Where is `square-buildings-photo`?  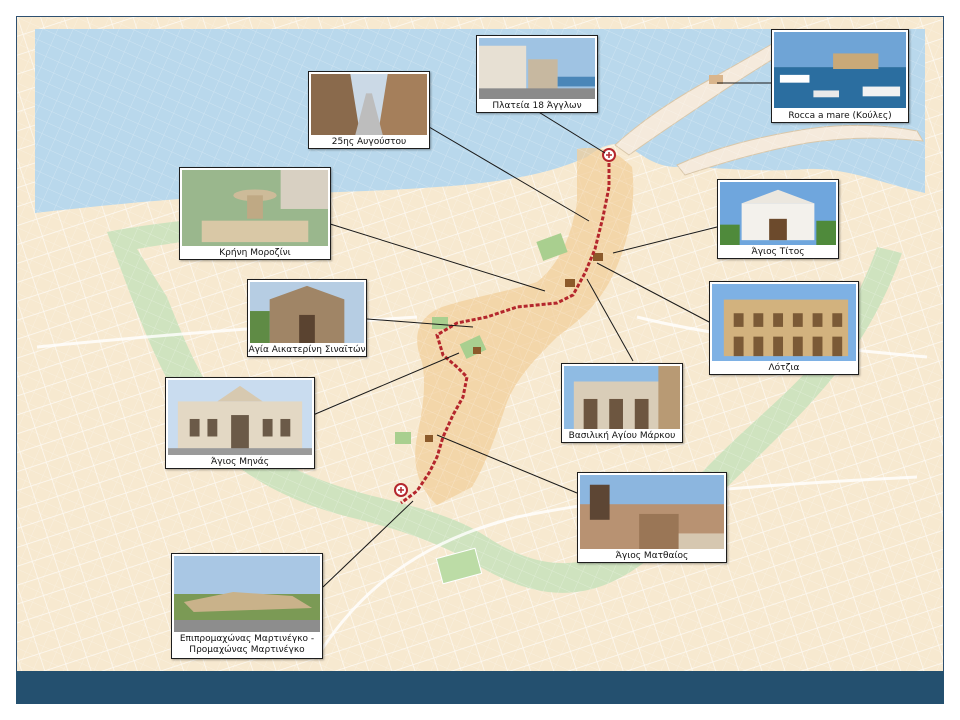 square-buildings-photo is located at coordinates (537, 68).